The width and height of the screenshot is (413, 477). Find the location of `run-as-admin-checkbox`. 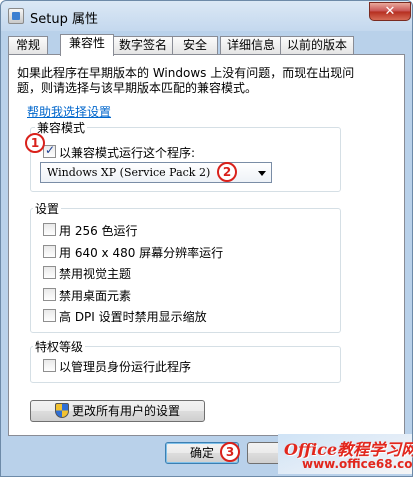

run-as-admin-checkbox is located at coordinates (49, 365).